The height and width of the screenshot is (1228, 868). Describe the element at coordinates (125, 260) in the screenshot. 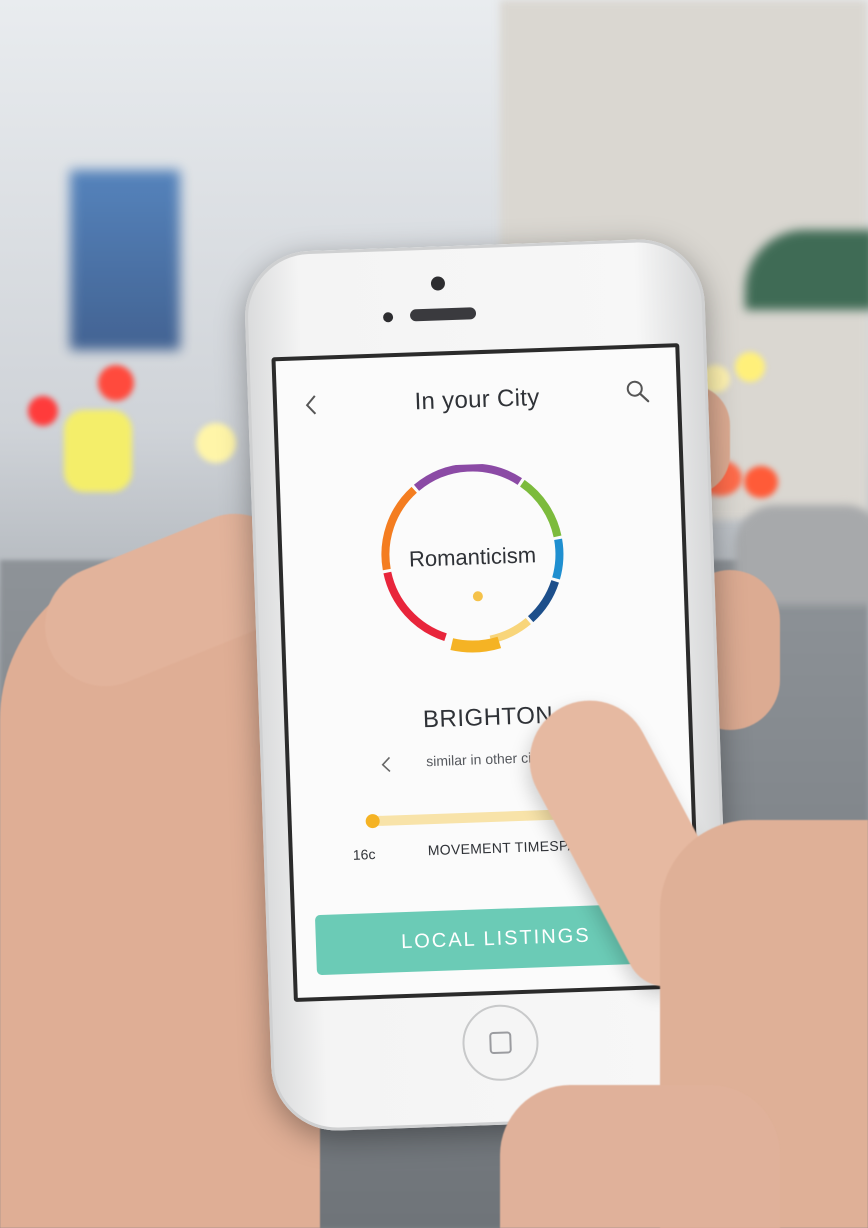

I see `background-building-blue` at that location.